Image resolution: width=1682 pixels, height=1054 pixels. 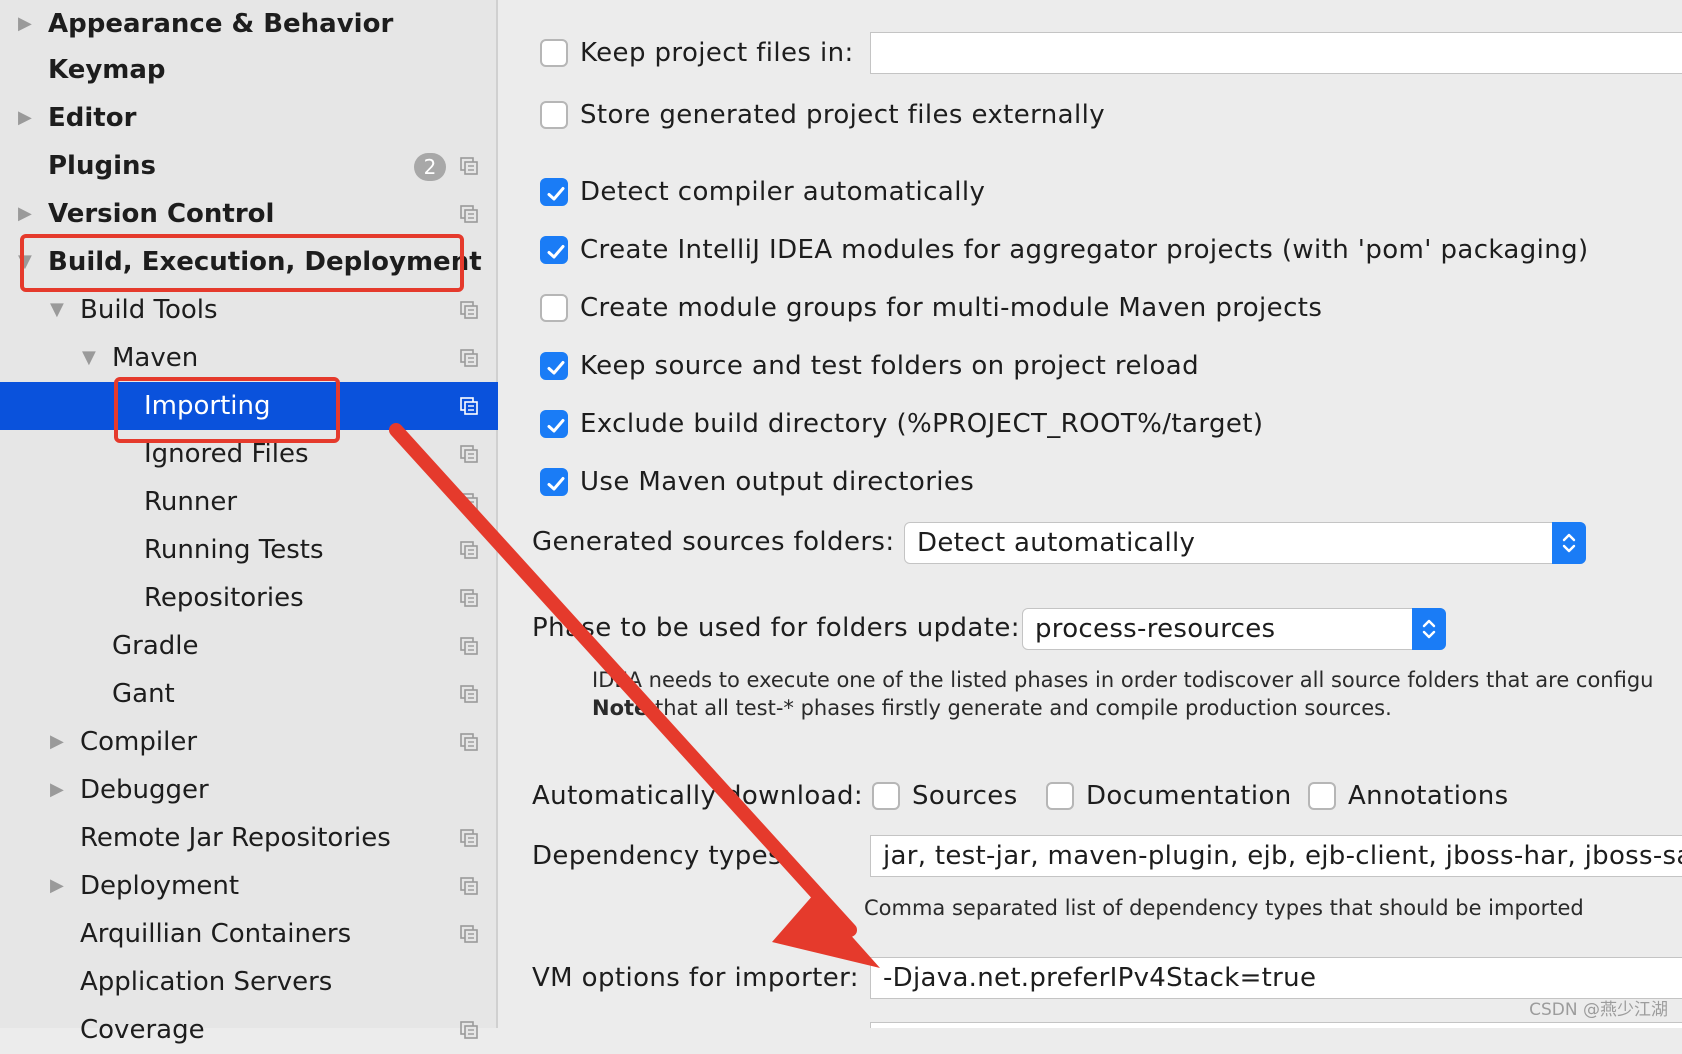 What do you see at coordinates (1598, 1010) in the screenshot?
I see `watermark: CSDN @燕少江湖` at bounding box center [1598, 1010].